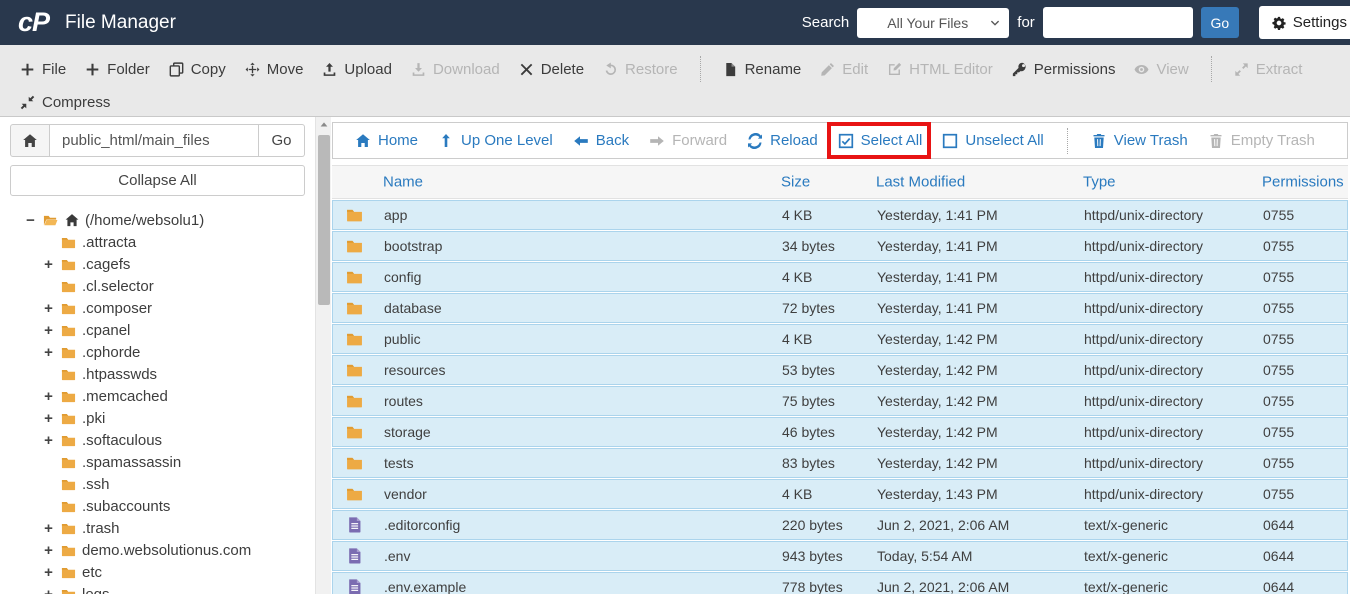 The height and width of the screenshot is (594, 1350). I want to click on toolbar-row-2: Compress, so click(685, 102).